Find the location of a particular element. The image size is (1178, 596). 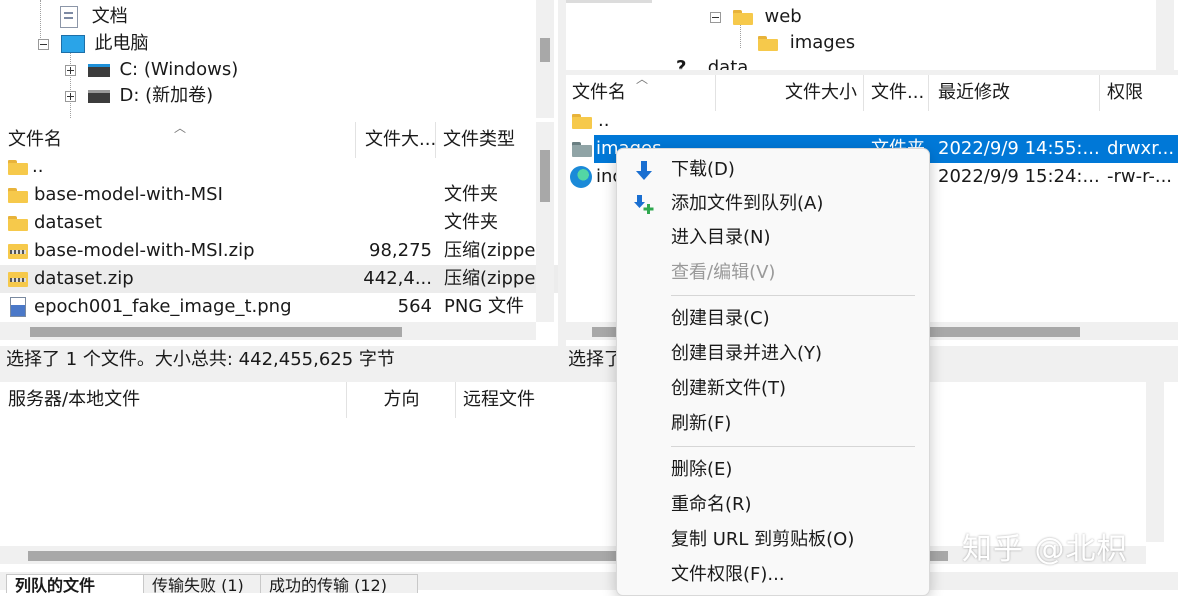

tab-successful-transfers: 成功的传输 (12) is located at coordinates (339, 583).